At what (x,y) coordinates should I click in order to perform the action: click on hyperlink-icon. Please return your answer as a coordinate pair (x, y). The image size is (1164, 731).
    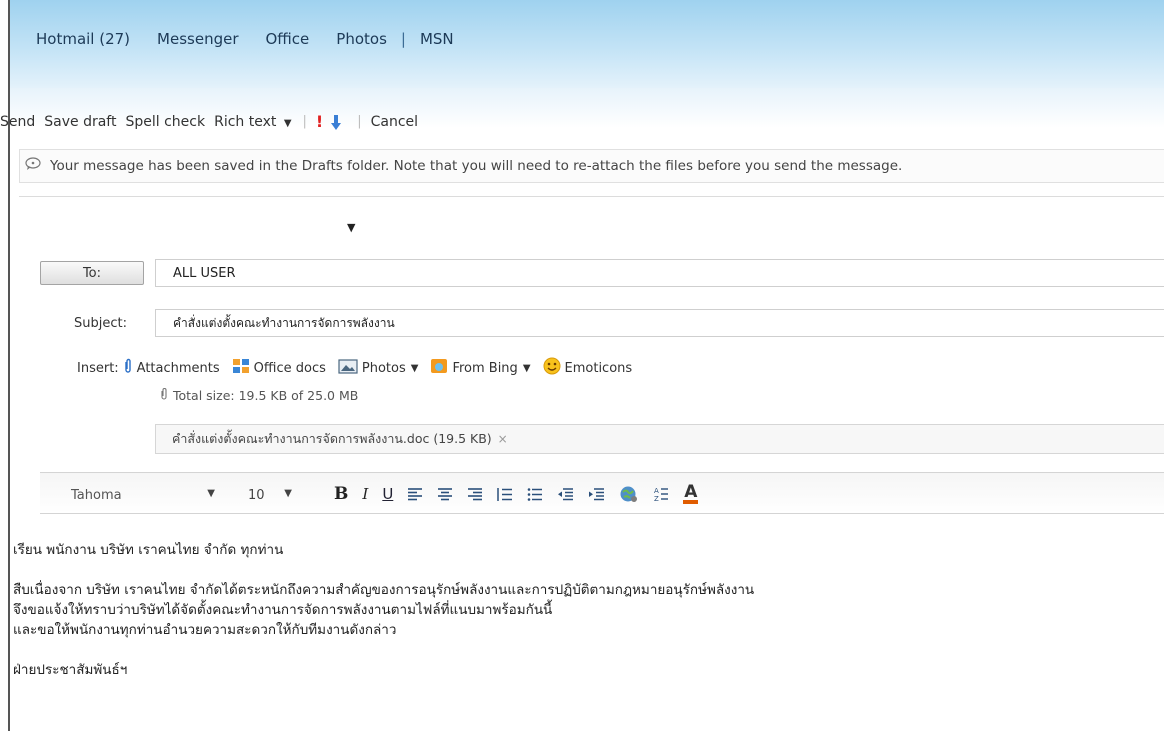
    Looking at the image, I should click on (629, 494).